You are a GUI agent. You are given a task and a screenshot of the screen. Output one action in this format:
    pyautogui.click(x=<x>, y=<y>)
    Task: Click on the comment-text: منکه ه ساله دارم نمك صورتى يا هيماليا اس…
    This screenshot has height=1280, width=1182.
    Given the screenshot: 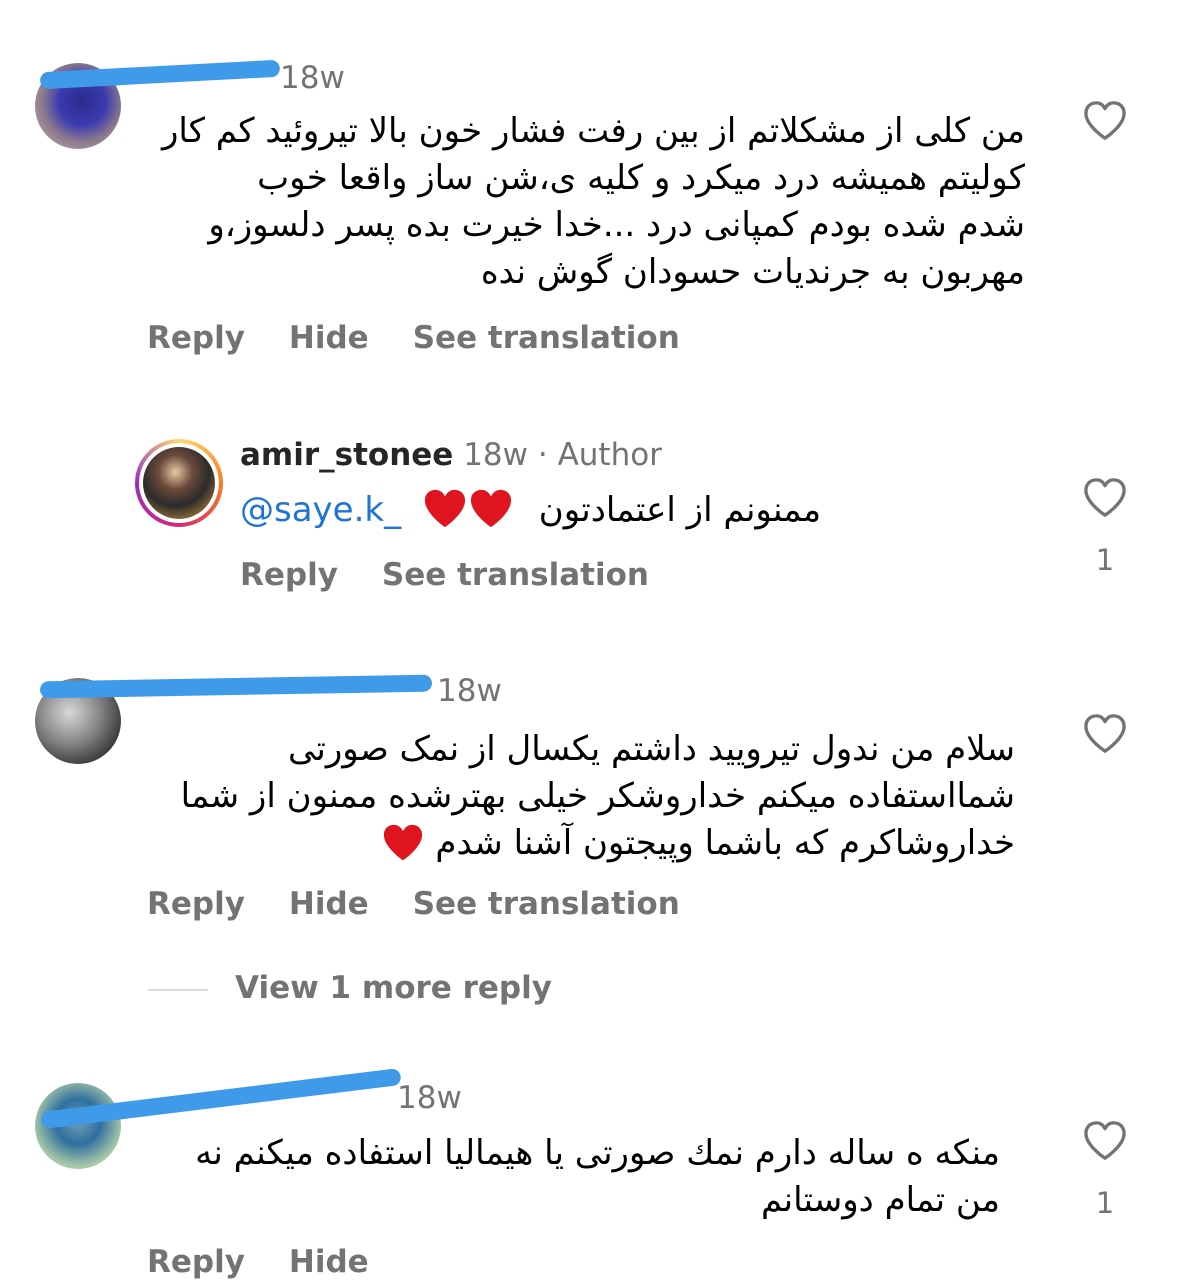 What is the action you would take?
    pyautogui.click(x=597, y=1176)
    